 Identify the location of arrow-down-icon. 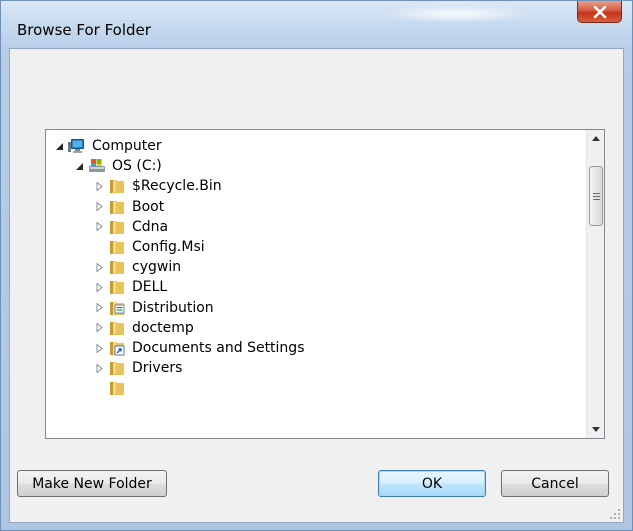
(596, 429).